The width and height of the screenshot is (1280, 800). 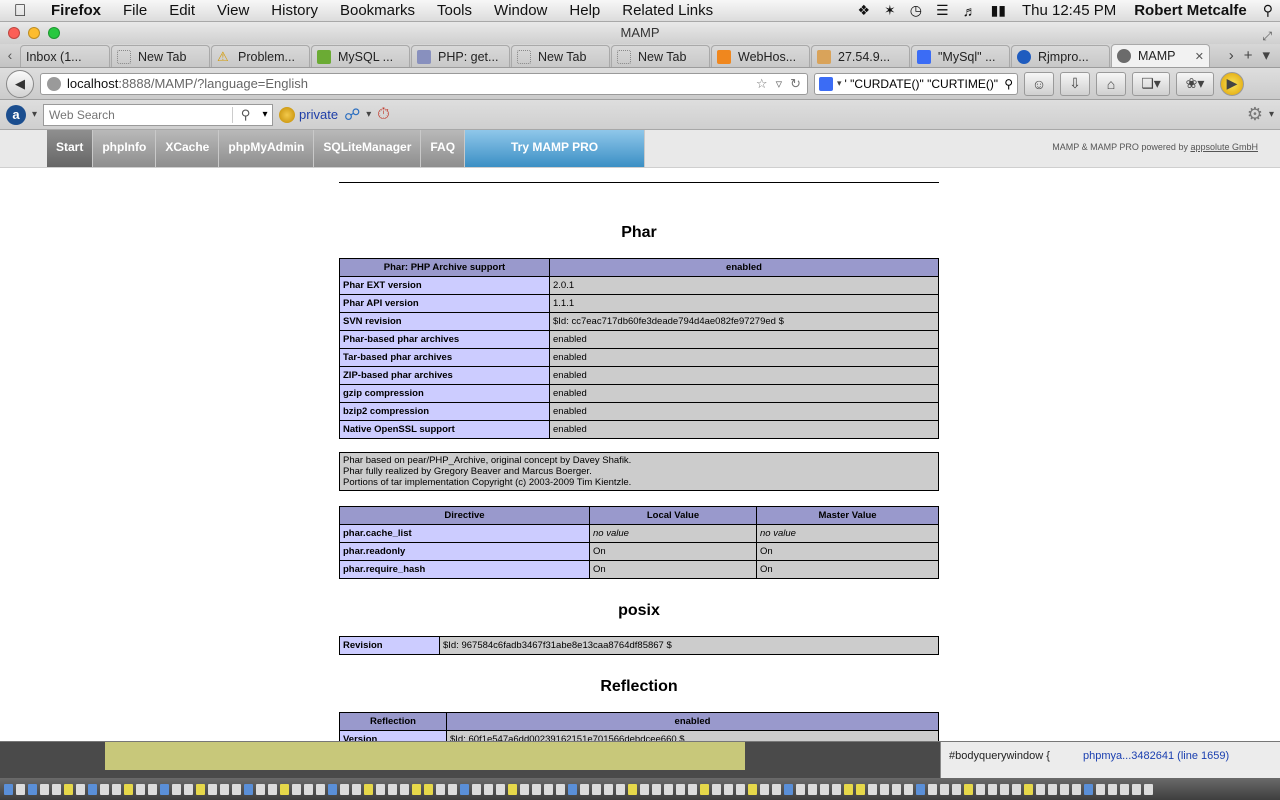 What do you see at coordinates (383, 115) in the screenshot?
I see `timer-icon: ⏱` at bounding box center [383, 115].